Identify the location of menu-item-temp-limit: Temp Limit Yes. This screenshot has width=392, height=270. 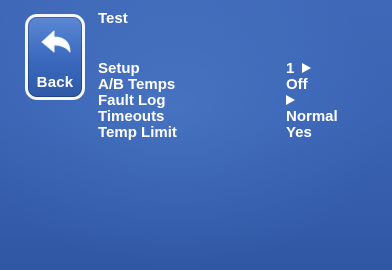
(233, 133).